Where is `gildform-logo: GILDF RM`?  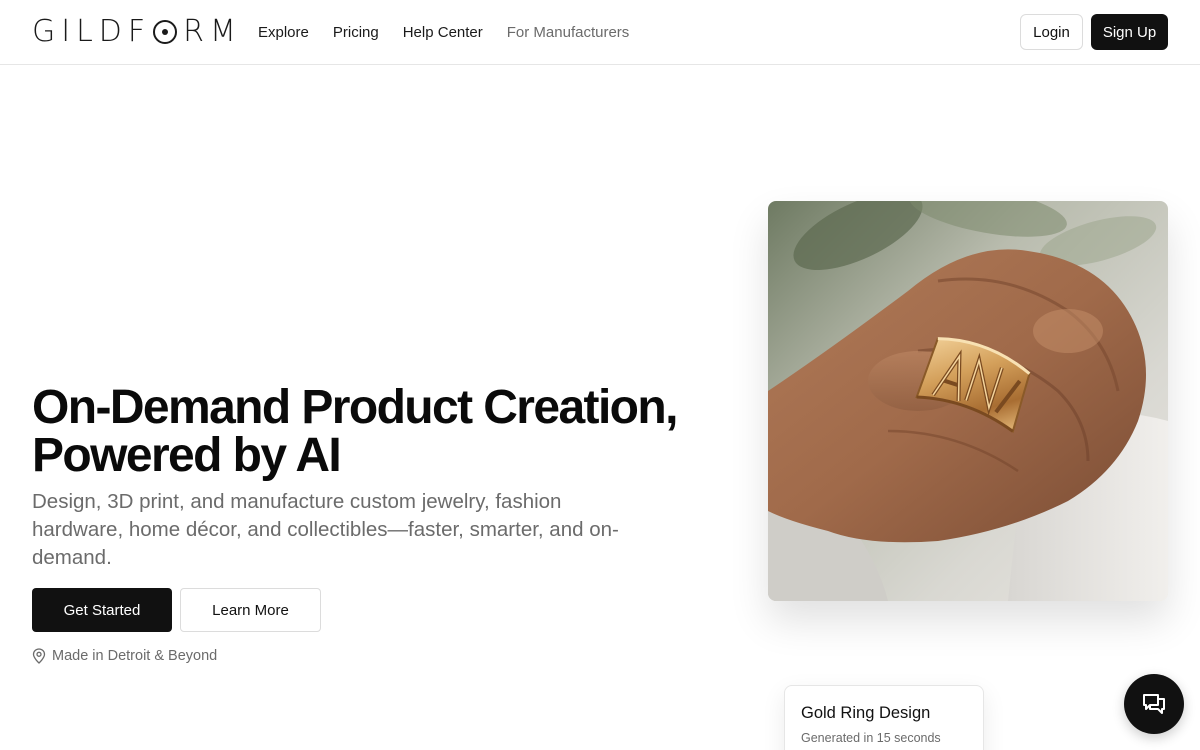
gildform-logo: GILDF RM is located at coordinates (137, 32).